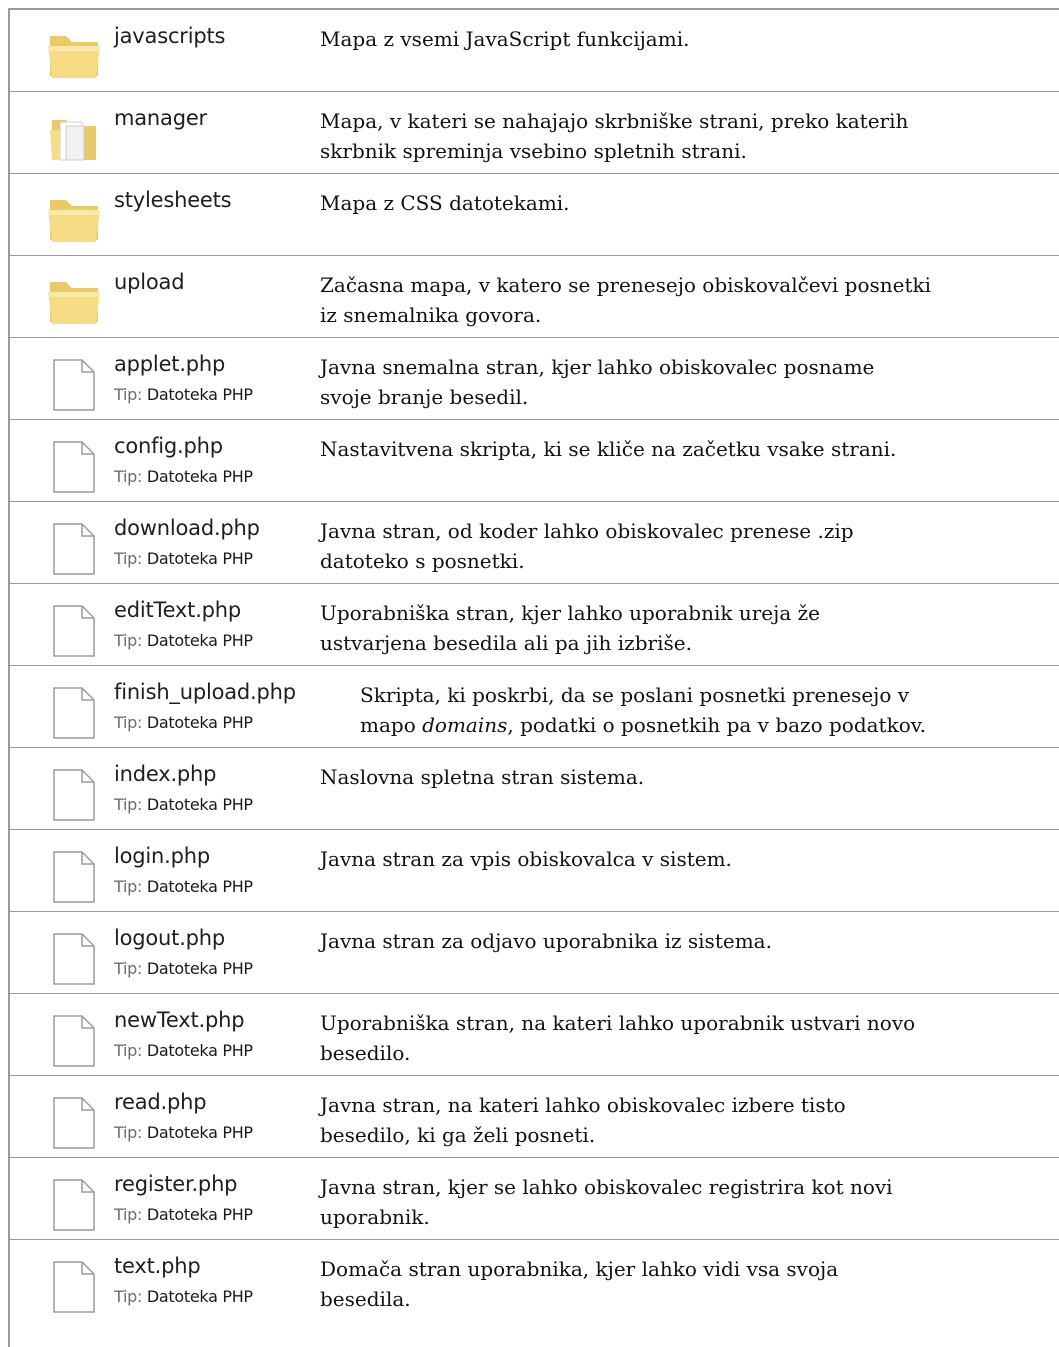 Image resolution: width=1059 pixels, height=1347 pixels. I want to click on file-name: javascripts, so click(169, 36).